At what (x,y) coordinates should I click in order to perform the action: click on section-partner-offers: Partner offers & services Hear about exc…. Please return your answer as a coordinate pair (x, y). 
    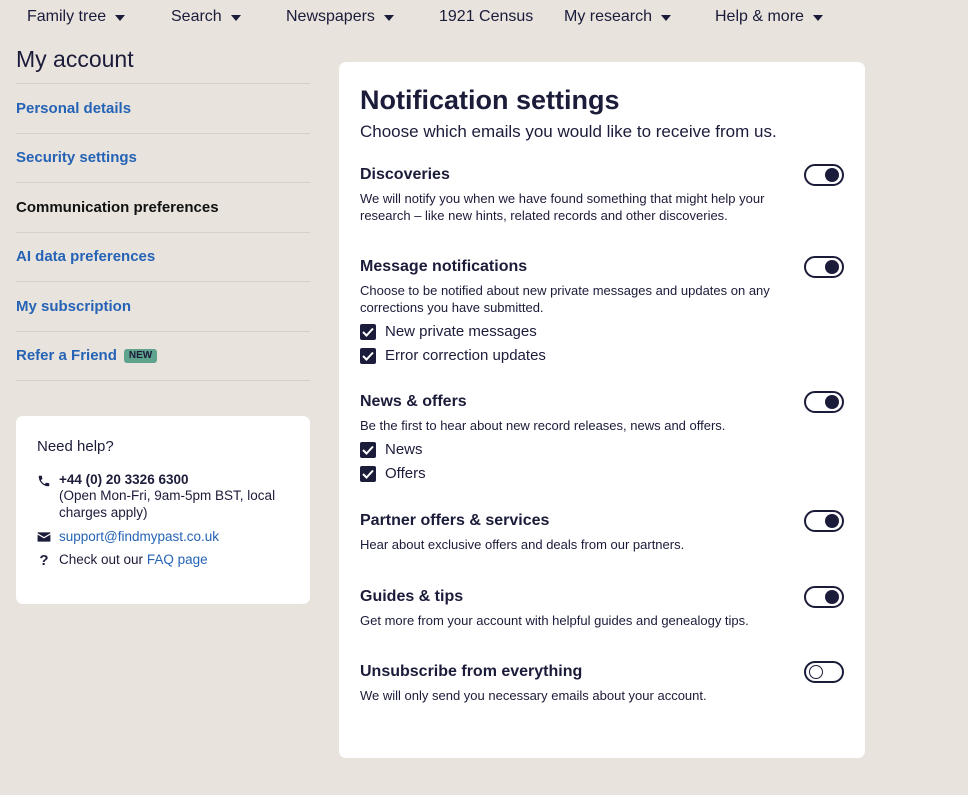
    Looking at the image, I should click on (602, 531).